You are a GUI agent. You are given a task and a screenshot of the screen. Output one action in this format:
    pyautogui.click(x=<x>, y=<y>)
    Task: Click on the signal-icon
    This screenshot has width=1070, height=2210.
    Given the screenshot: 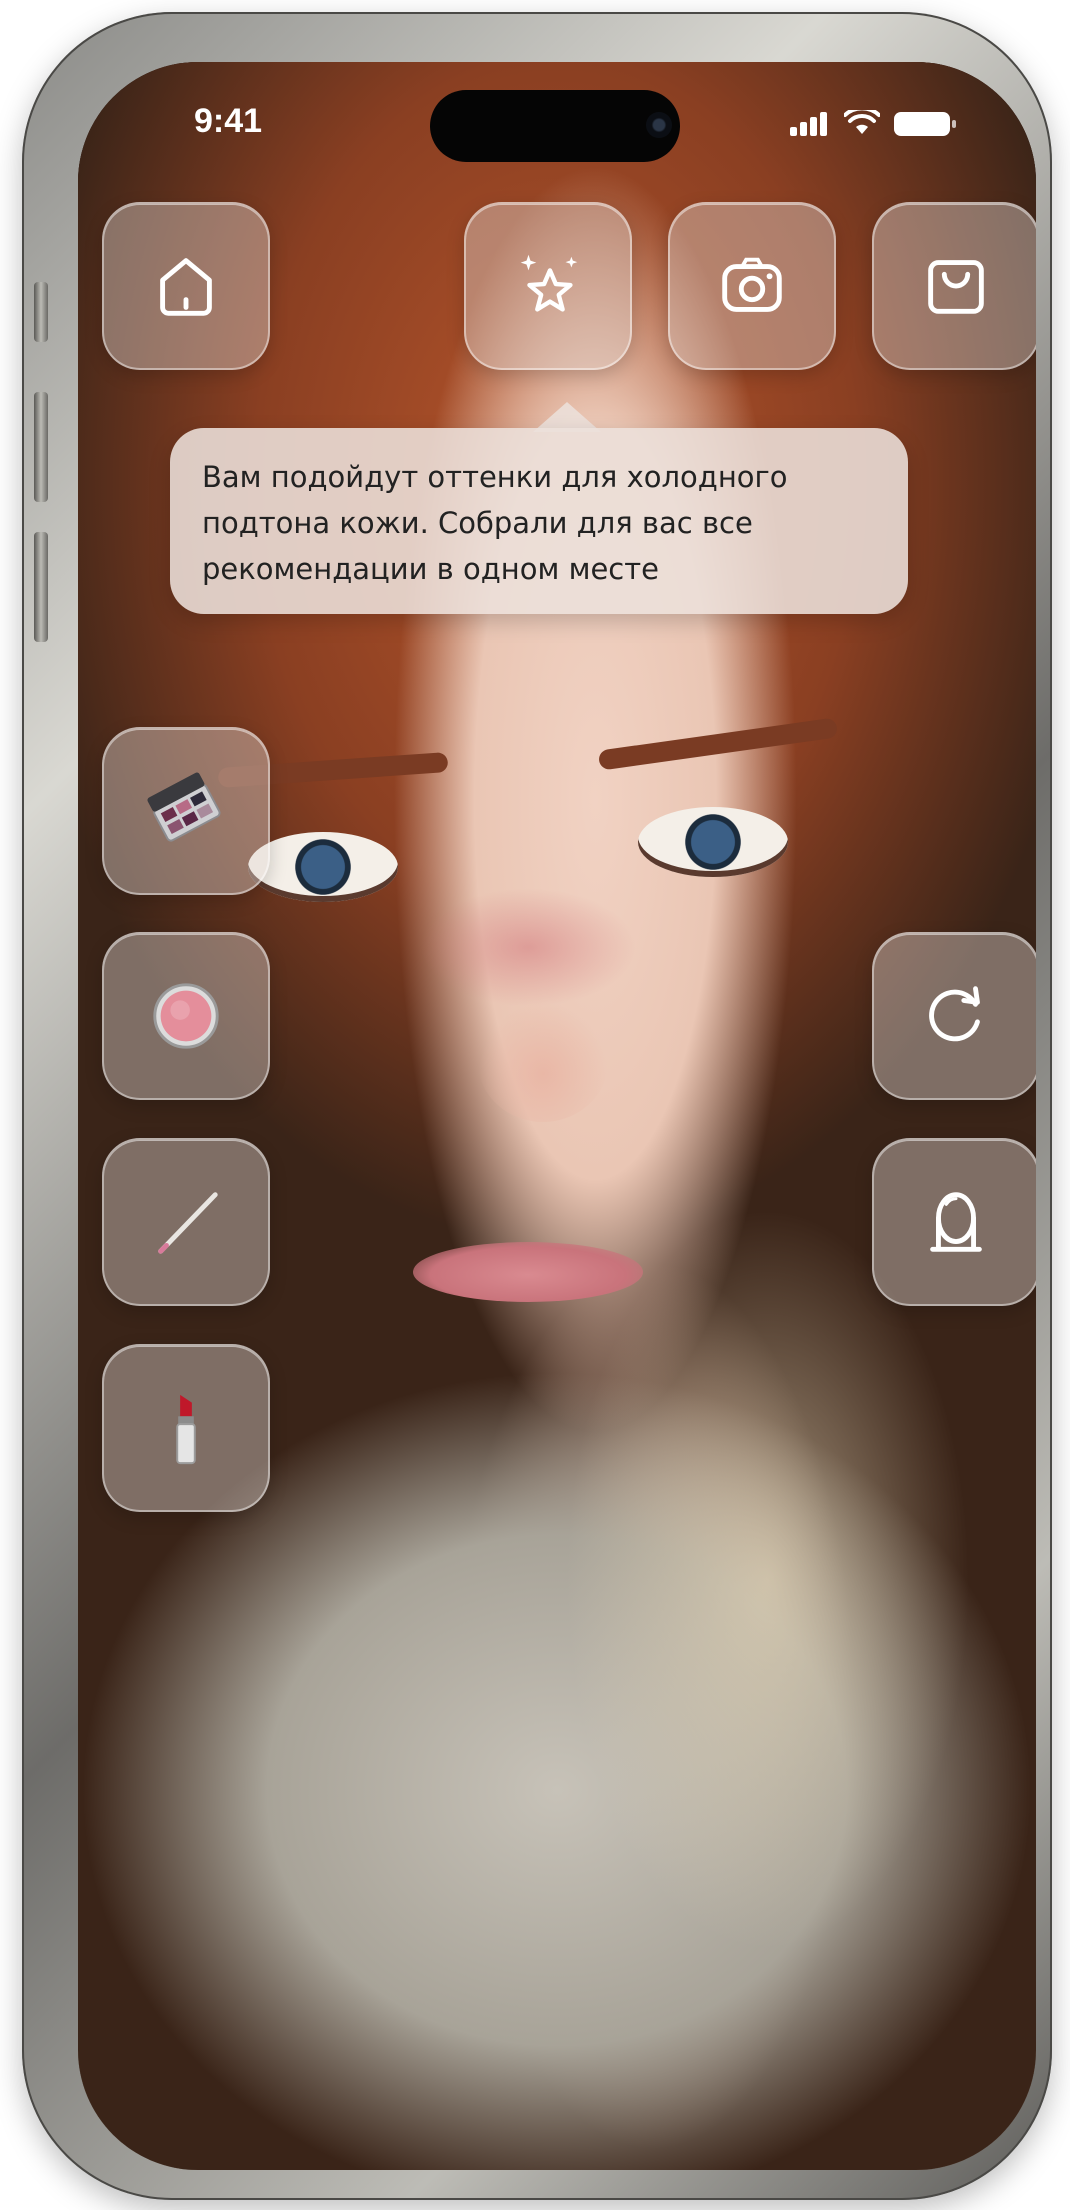 What is the action you would take?
    pyautogui.click(x=810, y=124)
    